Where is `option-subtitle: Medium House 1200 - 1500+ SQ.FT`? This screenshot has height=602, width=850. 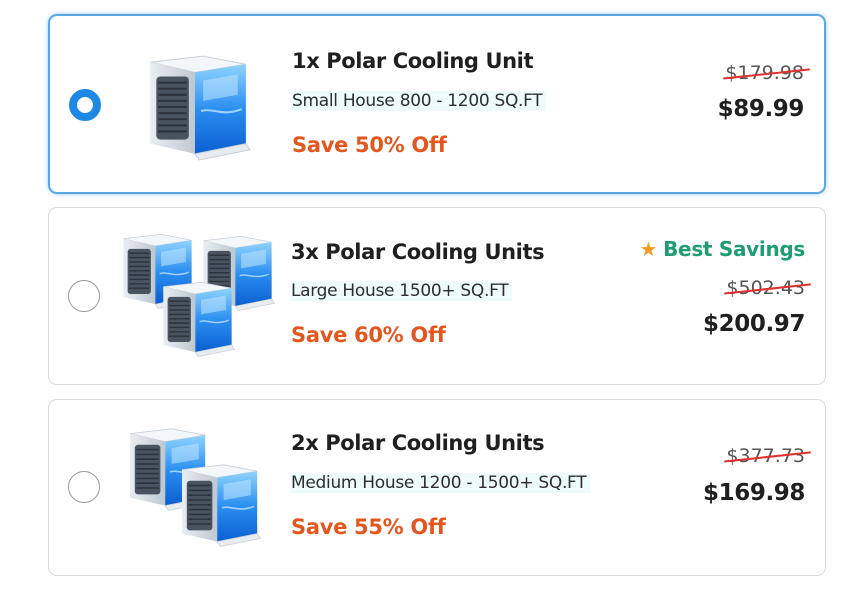 option-subtitle: Medium House 1200 - 1500+ SQ.FT is located at coordinates (441, 483).